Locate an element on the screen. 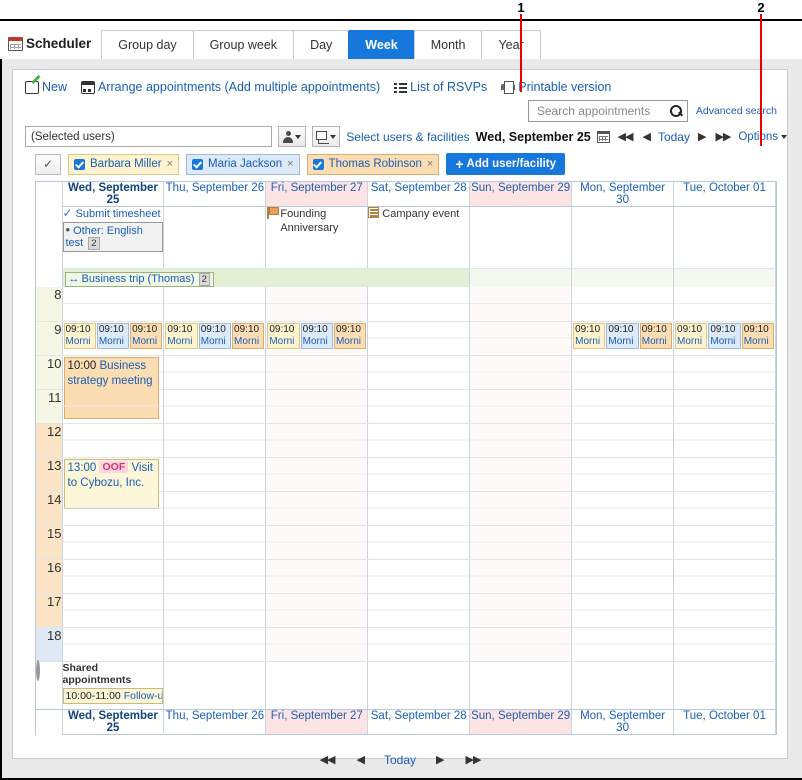 The image size is (802, 780). tab-month: Month is located at coordinates (448, 44).